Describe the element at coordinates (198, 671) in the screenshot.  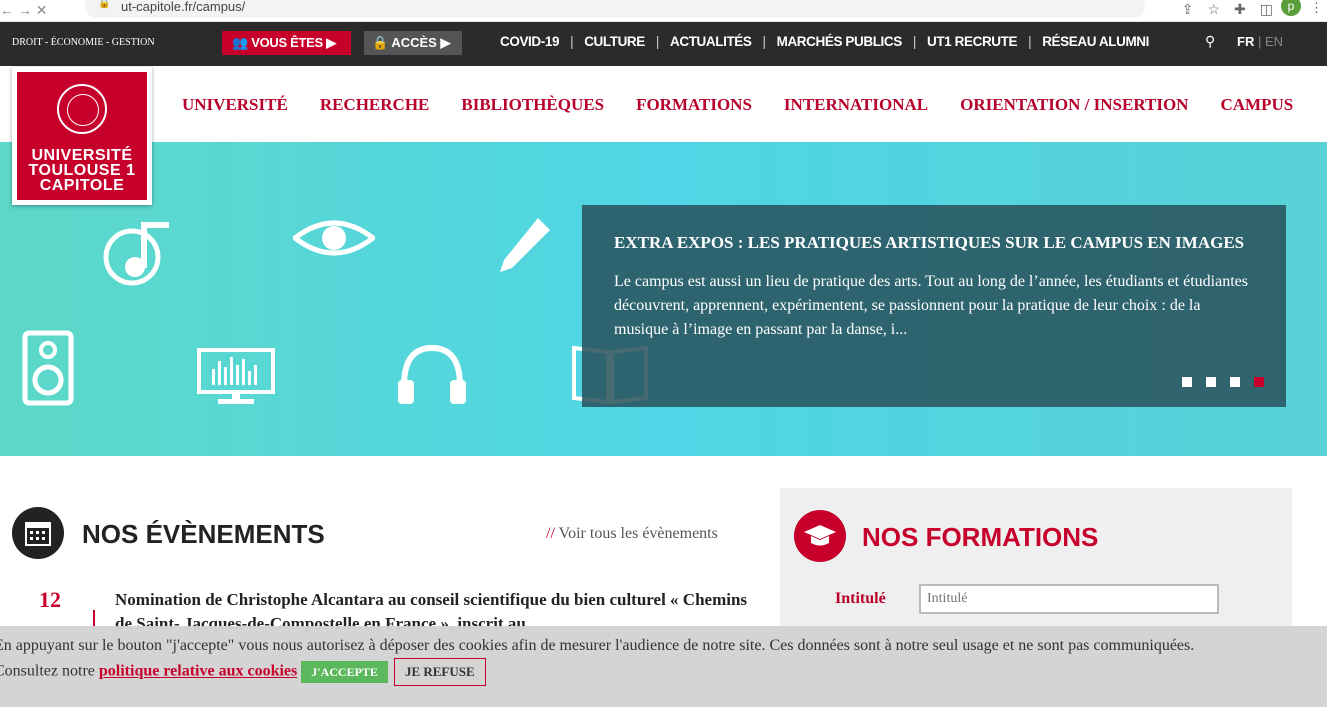
I see `cookie-policy-link: politique relative aux cookies` at that location.